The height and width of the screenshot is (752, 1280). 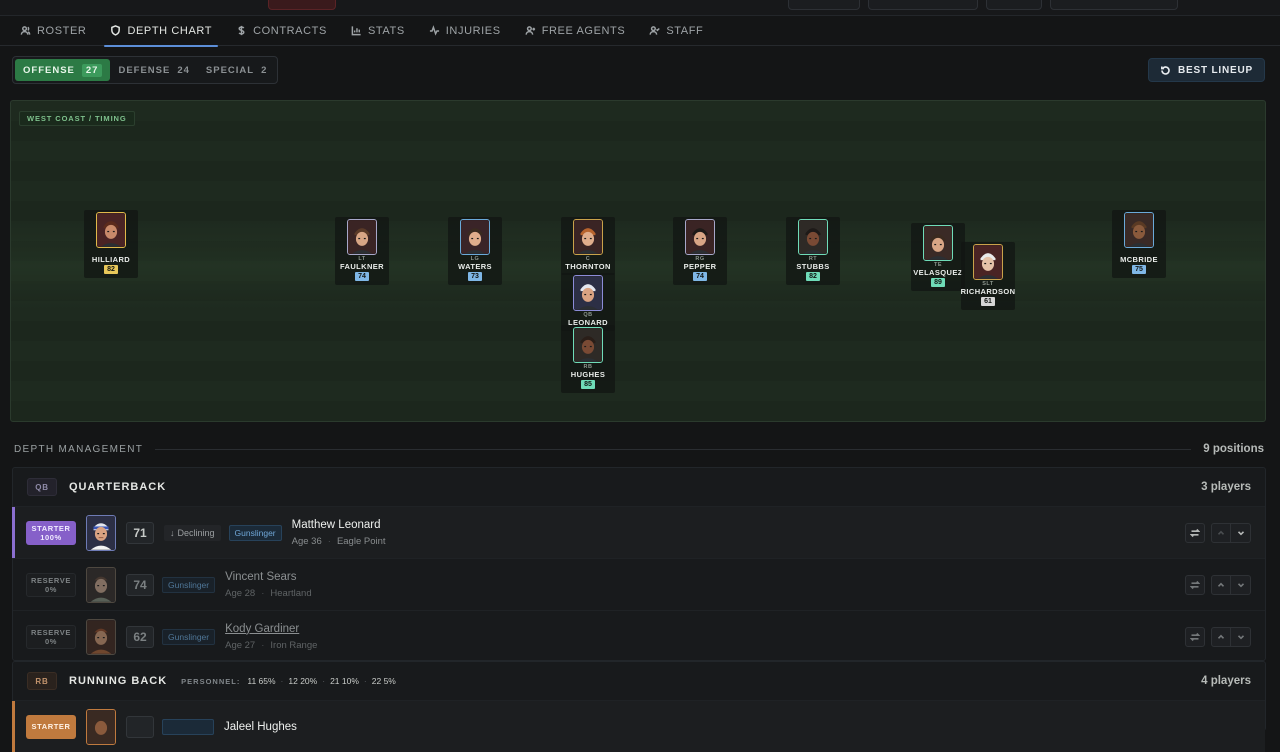 I want to click on role-badge: STARTER, so click(x=51, y=726).